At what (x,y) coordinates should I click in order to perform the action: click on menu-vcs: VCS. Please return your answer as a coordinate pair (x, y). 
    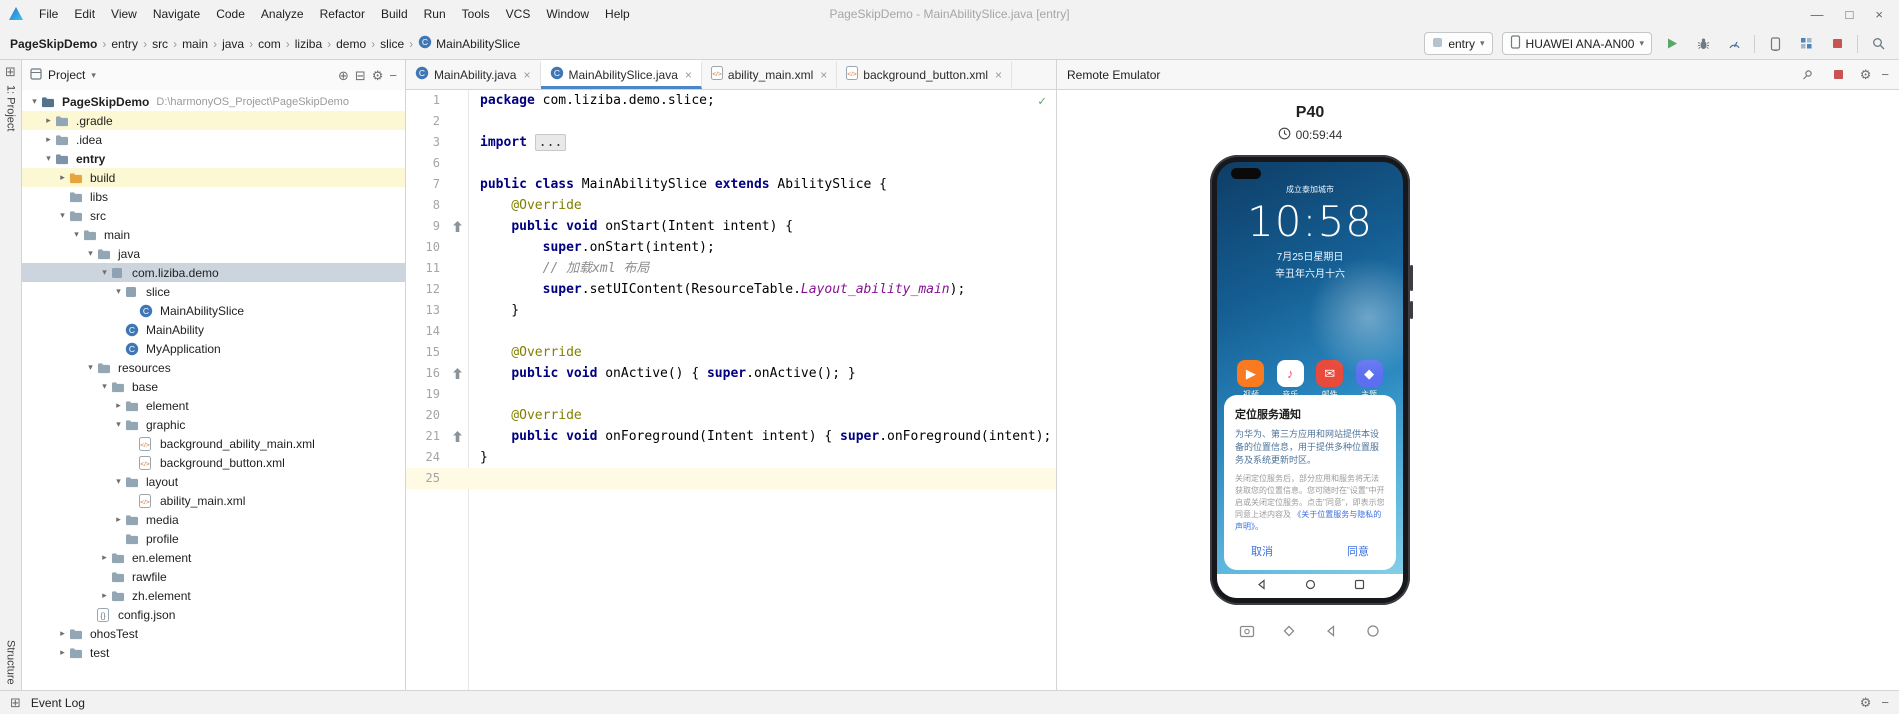
    Looking at the image, I should click on (518, 14).